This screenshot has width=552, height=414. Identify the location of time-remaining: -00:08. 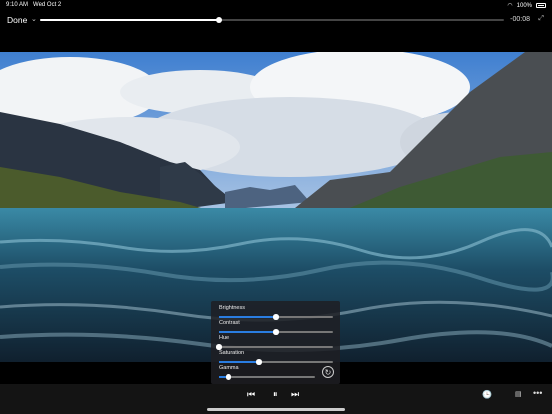
(520, 19).